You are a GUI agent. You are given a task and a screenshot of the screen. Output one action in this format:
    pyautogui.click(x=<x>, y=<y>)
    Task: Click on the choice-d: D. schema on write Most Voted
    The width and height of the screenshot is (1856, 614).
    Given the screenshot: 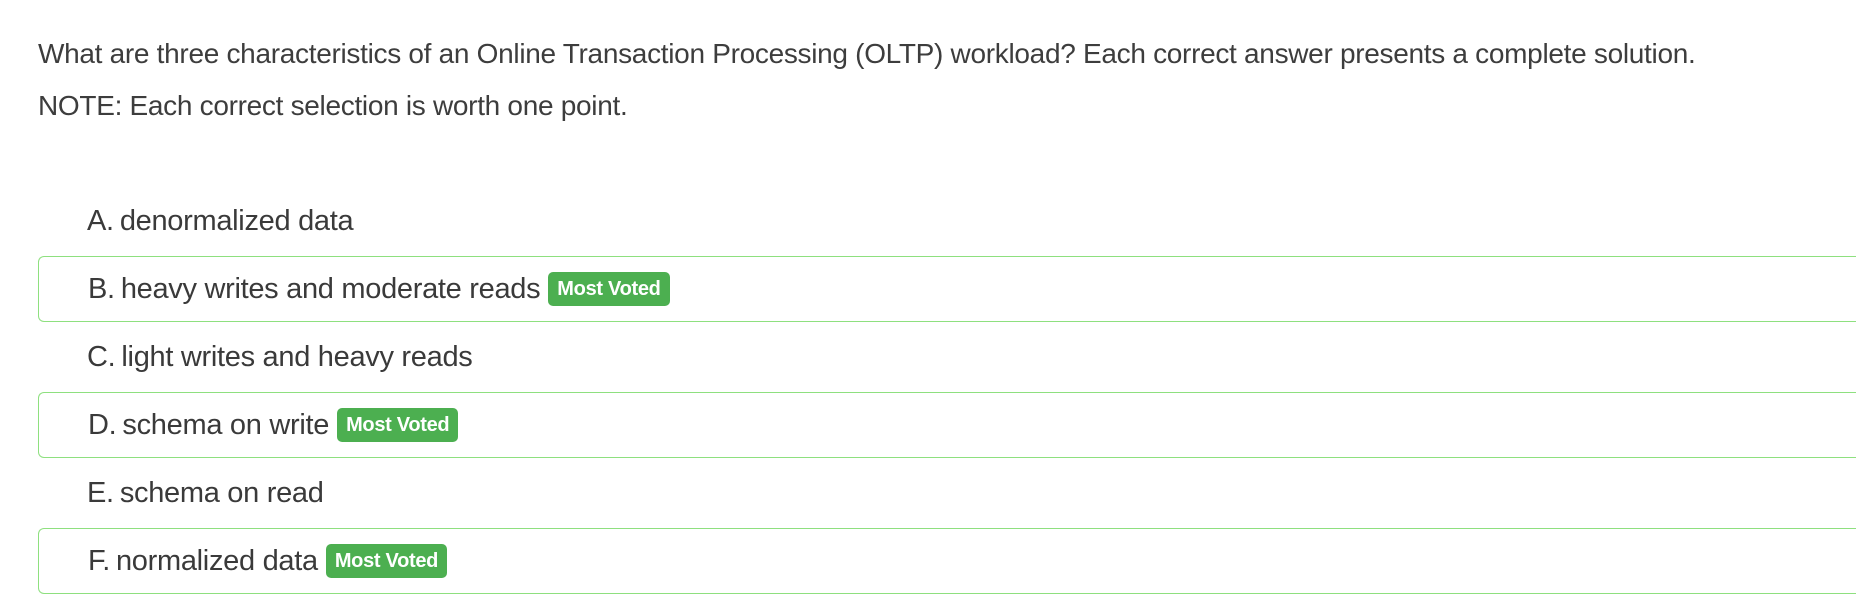 What is the action you would take?
    pyautogui.click(x=947, y=425)
    